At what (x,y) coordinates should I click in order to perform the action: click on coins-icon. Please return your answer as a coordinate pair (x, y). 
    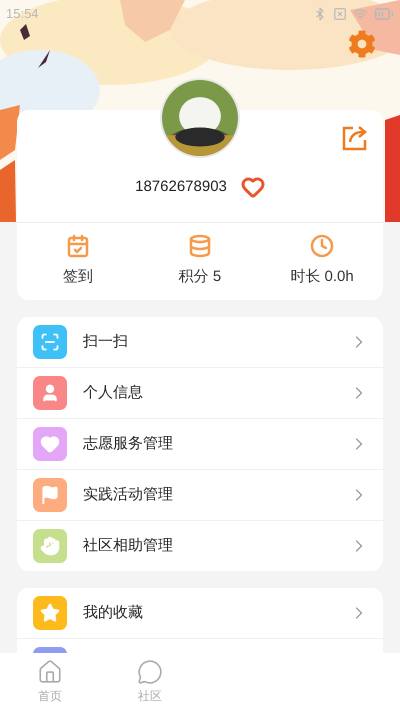
    Looking at the image, I should click on (200, 246).